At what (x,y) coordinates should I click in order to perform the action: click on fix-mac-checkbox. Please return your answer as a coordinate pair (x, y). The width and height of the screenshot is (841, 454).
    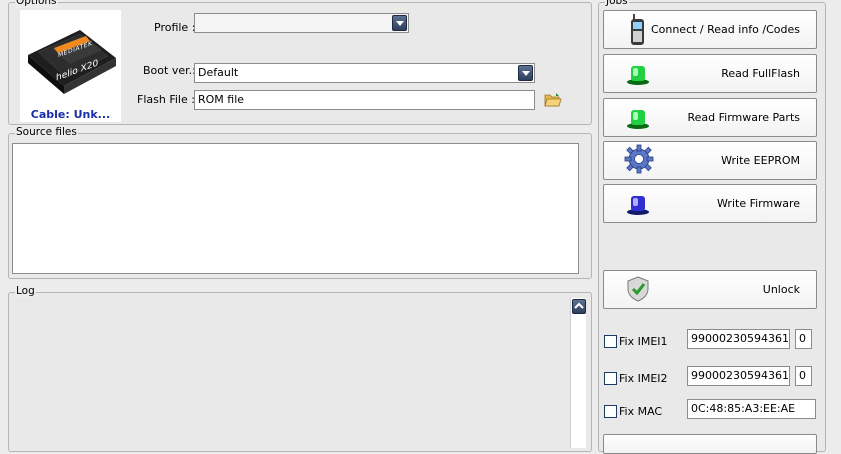
    Looking at the image, I should click on (610, 411).